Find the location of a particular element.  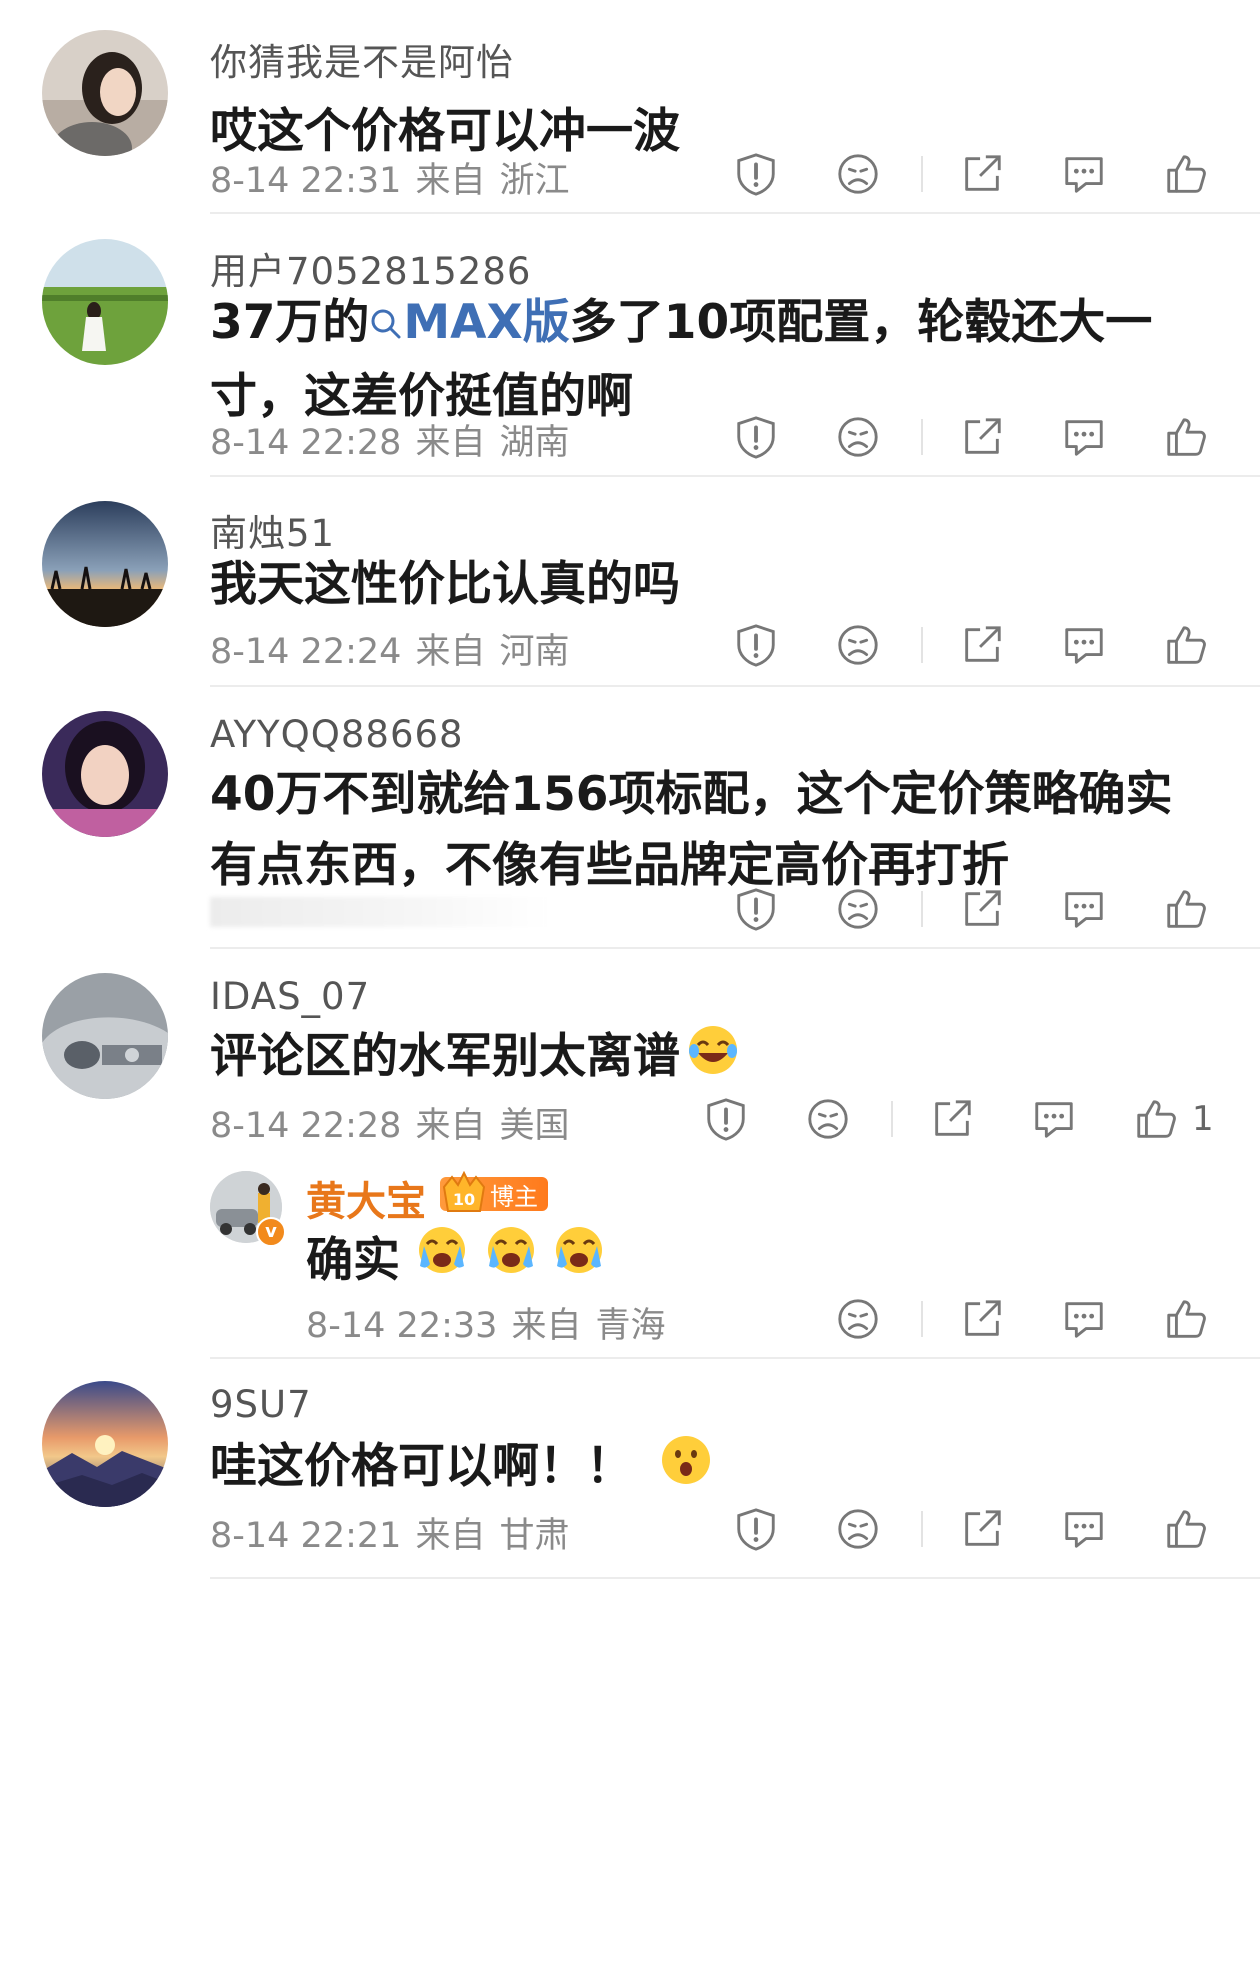

comment-item: 你猜我是不是阿怡 哎这个价格可以冲一波 8-14 22:31 来自 浙江 is located at coordinates (630, 107).